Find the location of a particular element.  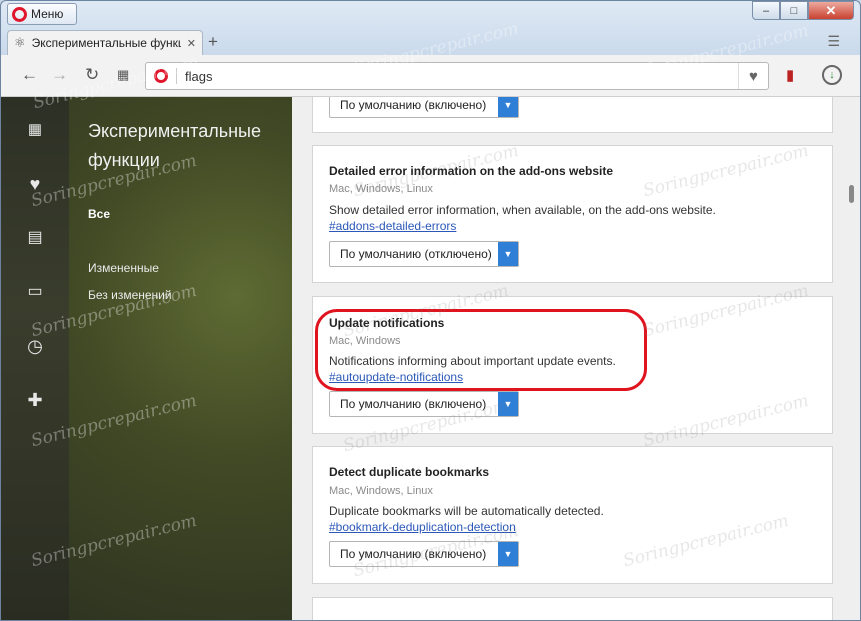

download-icon: ↓ is located at coordinates (832, 75).